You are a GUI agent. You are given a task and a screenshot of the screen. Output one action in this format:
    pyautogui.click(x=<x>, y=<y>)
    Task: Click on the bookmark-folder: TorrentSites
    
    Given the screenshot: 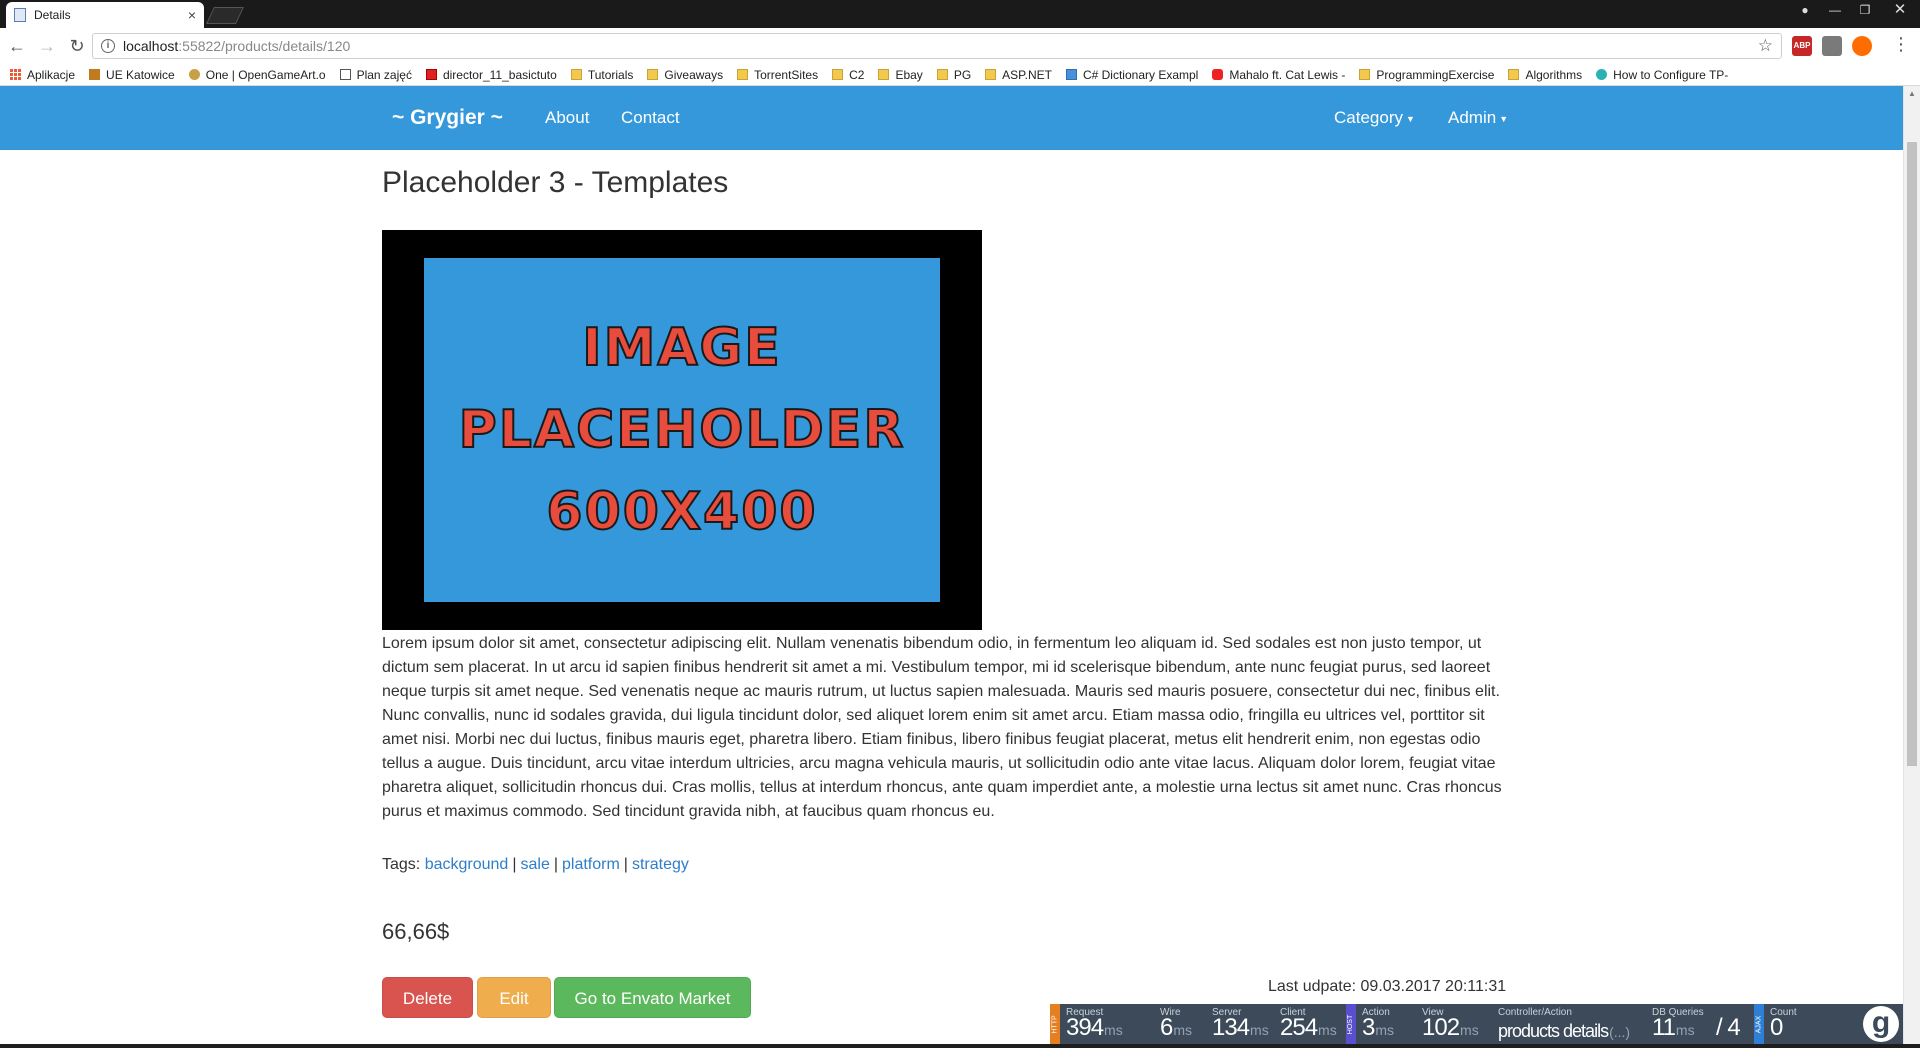 What is the action you would take?
    pyautogui.click(x=777, y=75)
    